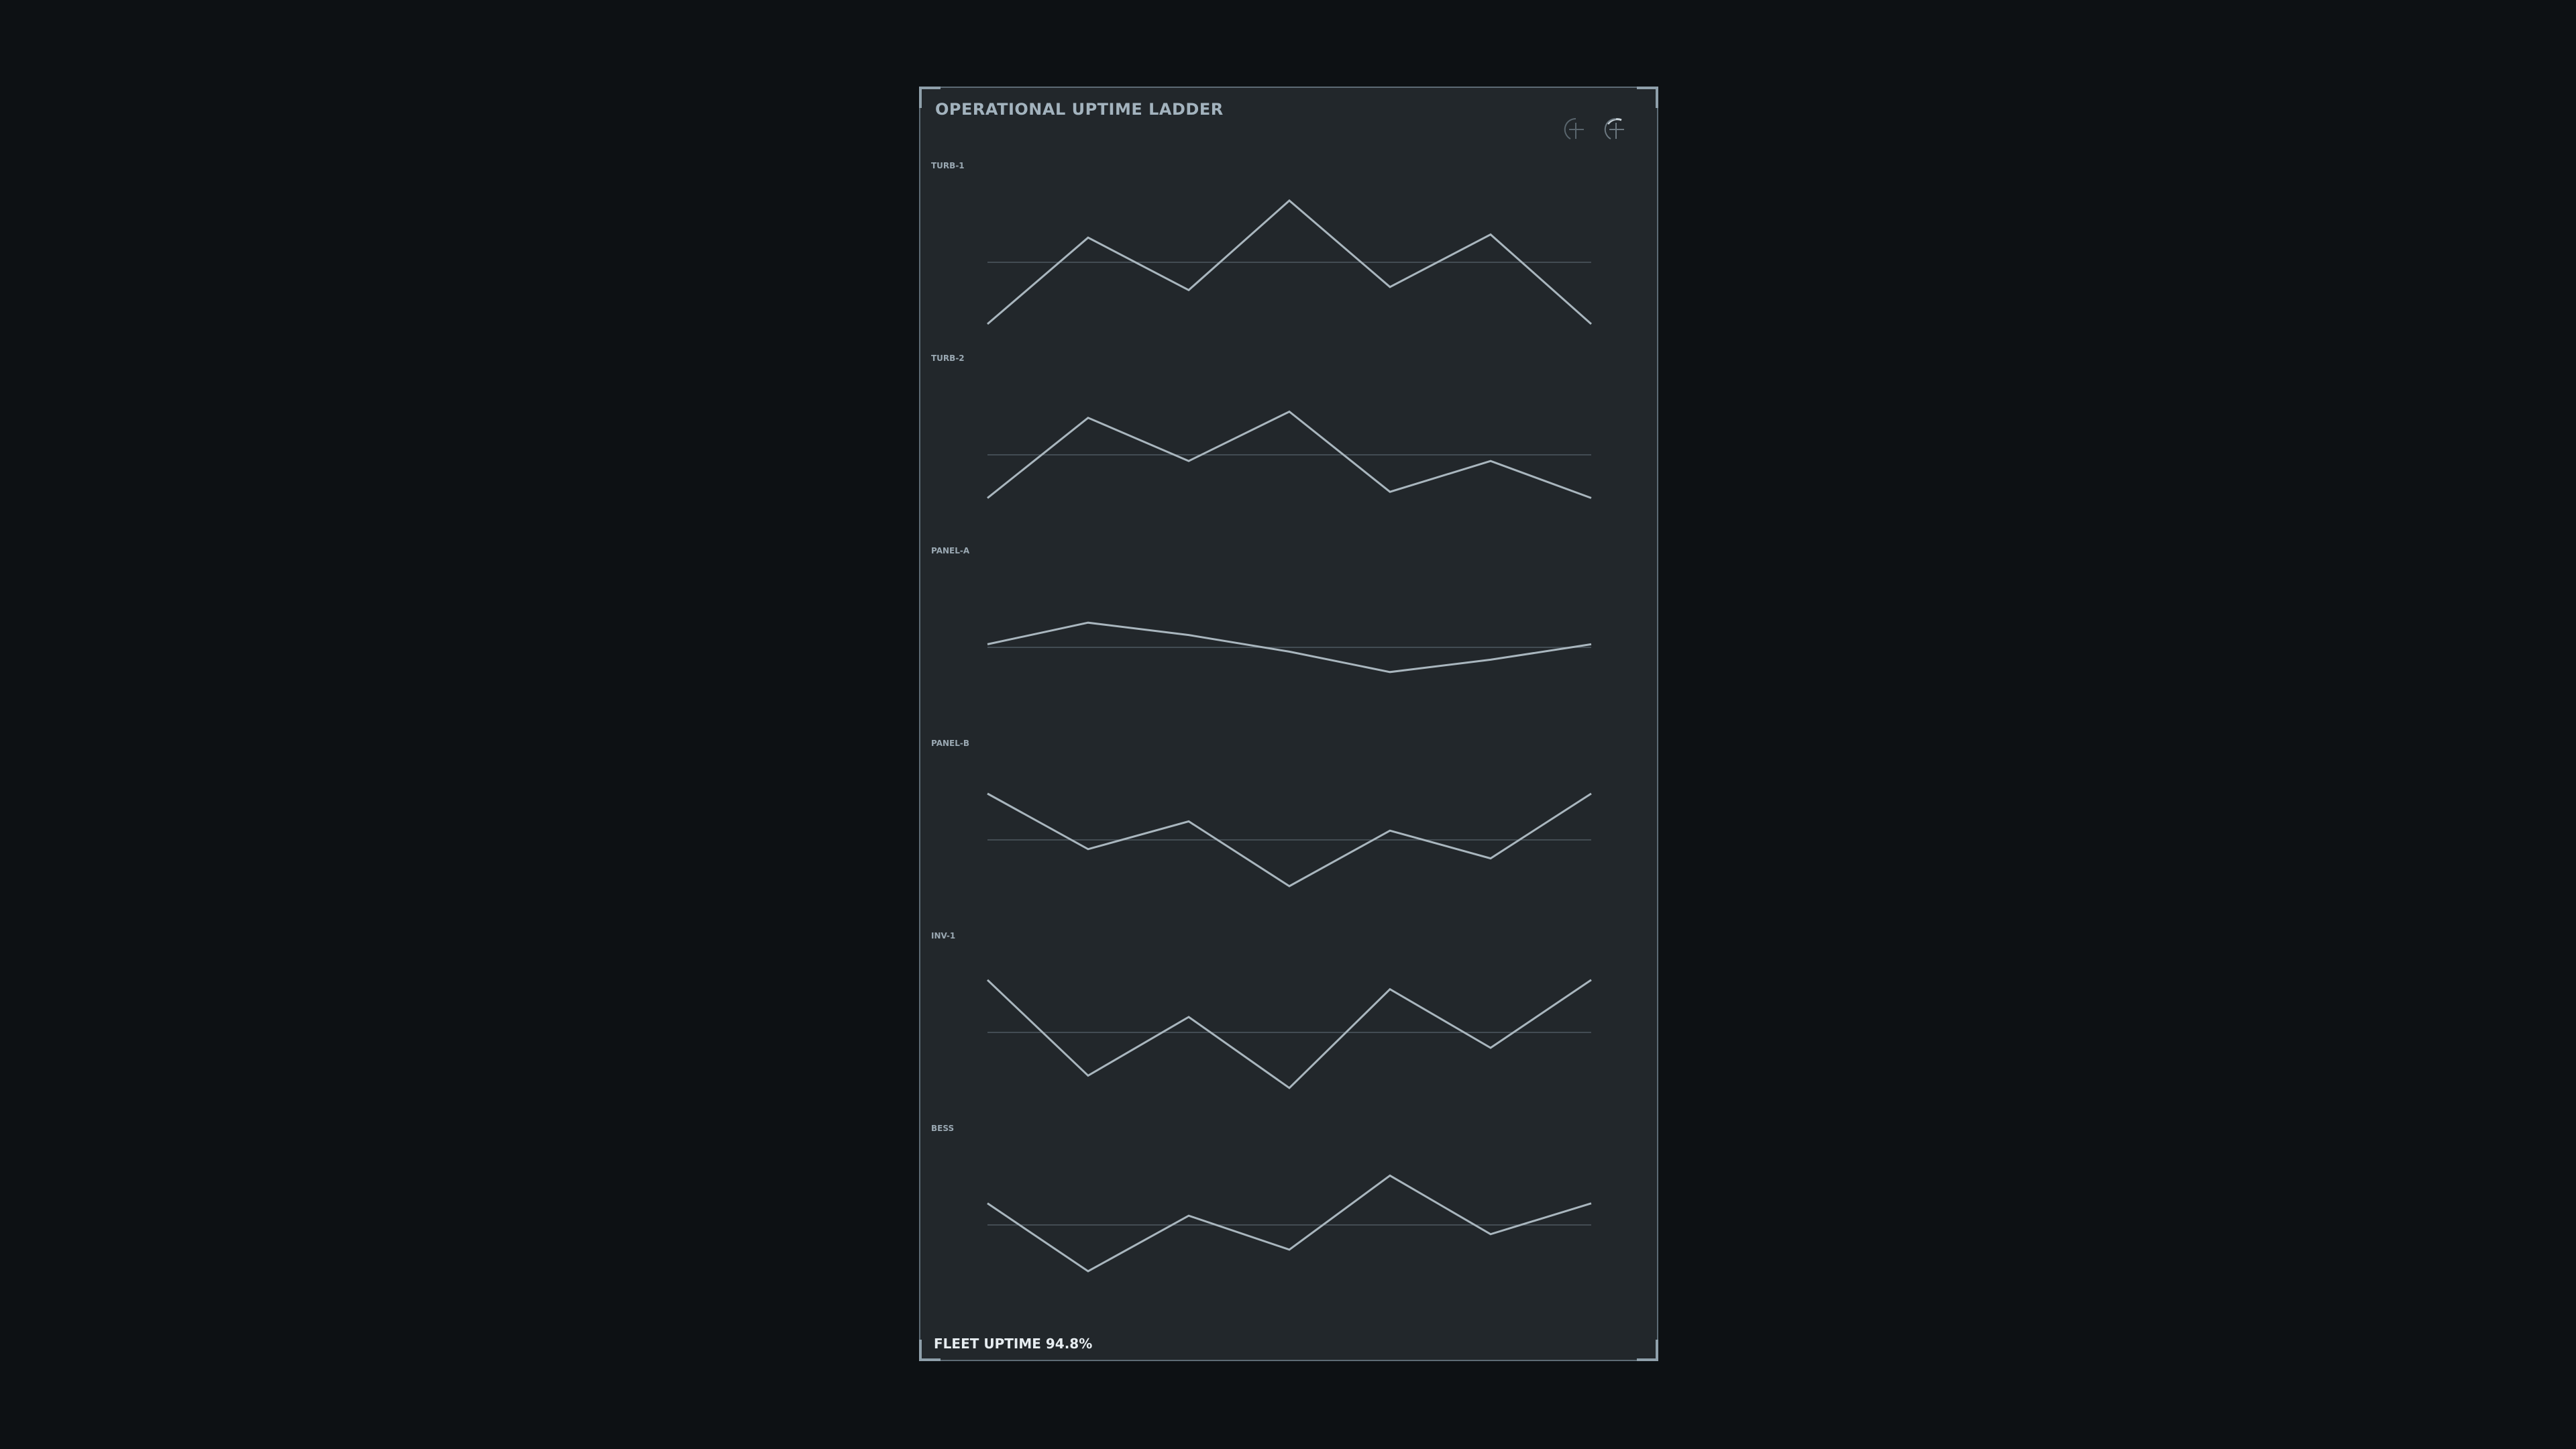 The width and height of the screenshot is (2576, 1449). What do you see at coordinates (948, 165) in the screenshot?
I see `row-label-turb-1: TURB-1` at bounding box center [948, 165].